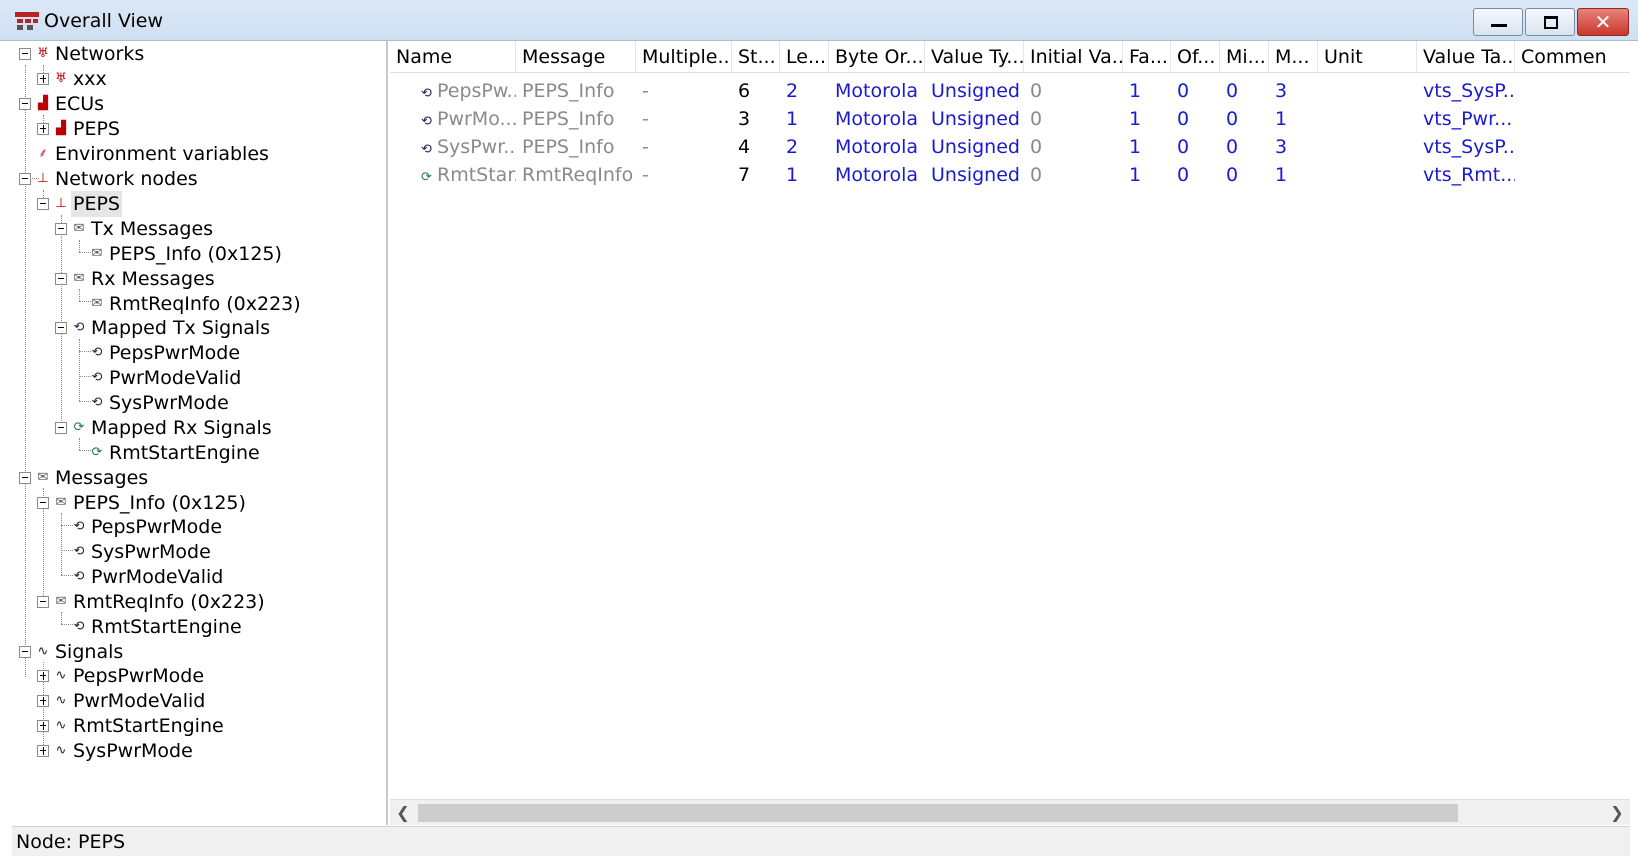  I want to click on tree-label: Signals, so click(89, 652).